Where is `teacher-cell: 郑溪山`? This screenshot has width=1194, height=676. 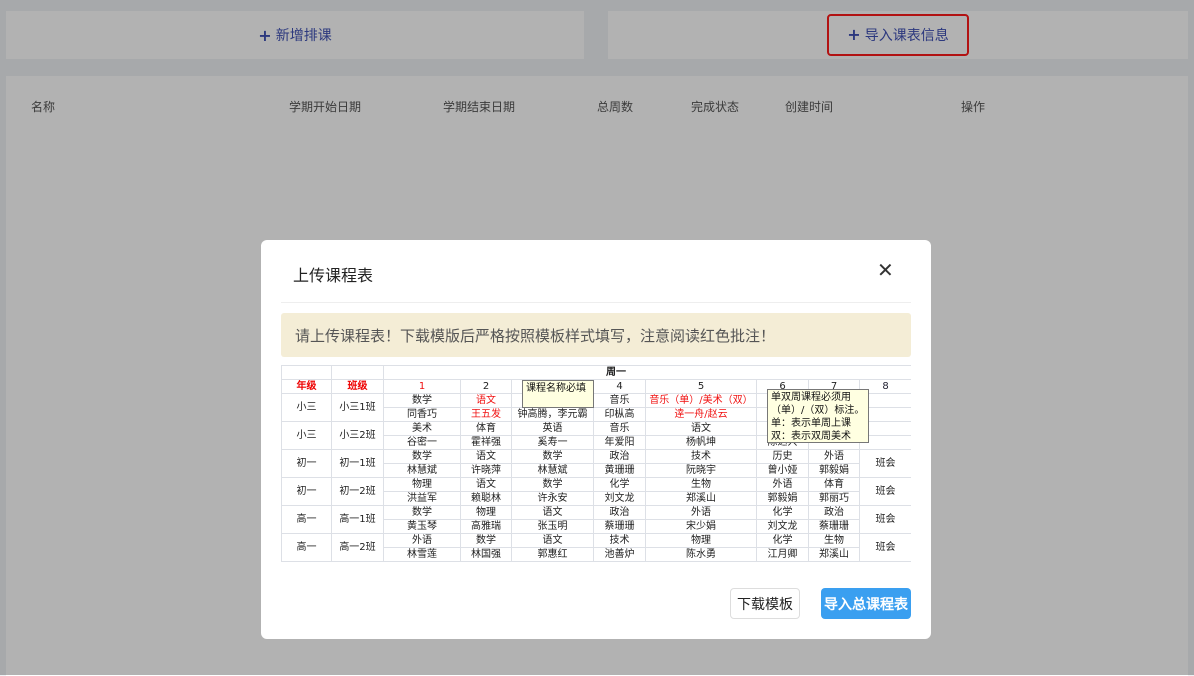 teacher-cell: 郑溪山 is located at coordinates (701, 498).